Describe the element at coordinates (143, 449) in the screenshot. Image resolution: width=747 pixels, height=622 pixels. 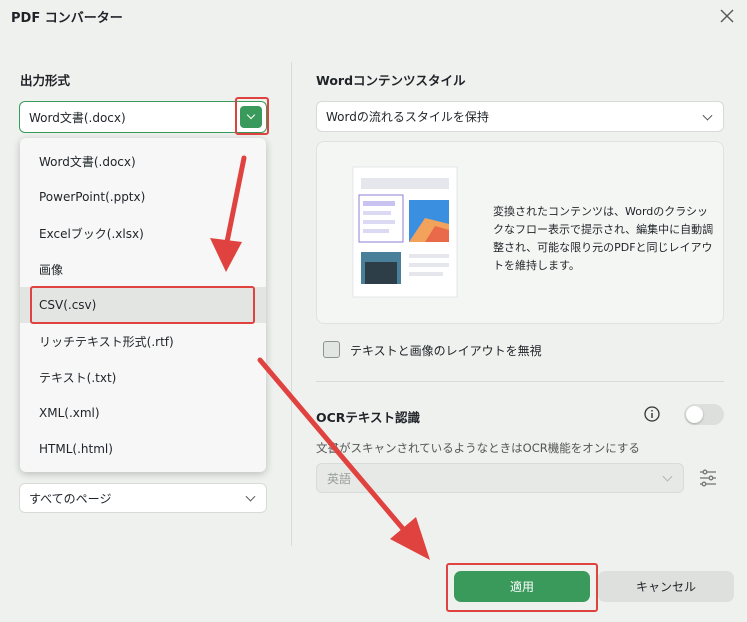
I see `menu-item-html: HTML(.html)` at that location.